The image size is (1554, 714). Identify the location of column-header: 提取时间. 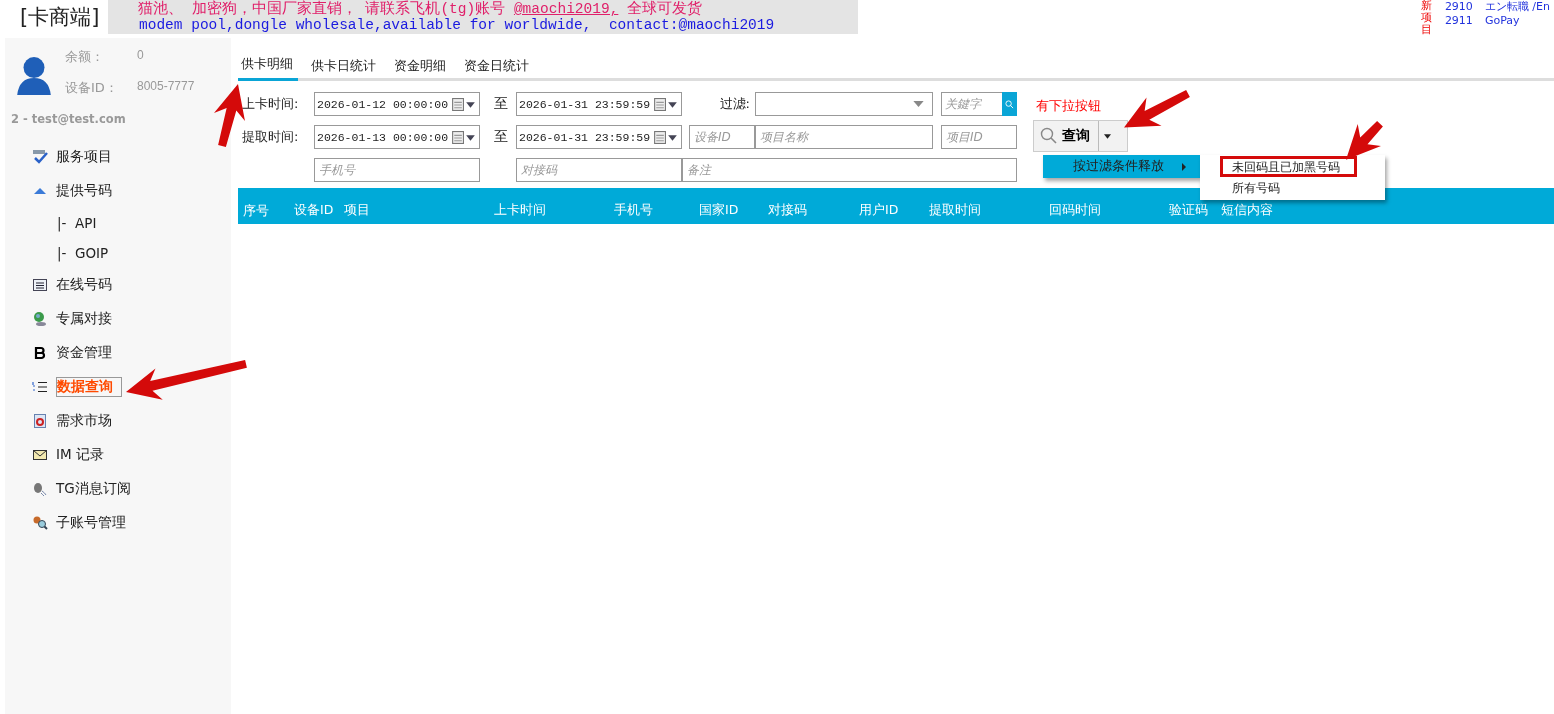
(955, 210).